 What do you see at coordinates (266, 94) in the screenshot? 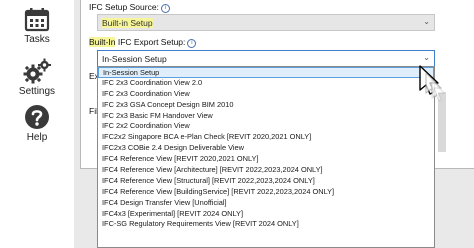
I see `dropdown-option: IFC 2x3 Coordination View` at bounding box center [266, 94].